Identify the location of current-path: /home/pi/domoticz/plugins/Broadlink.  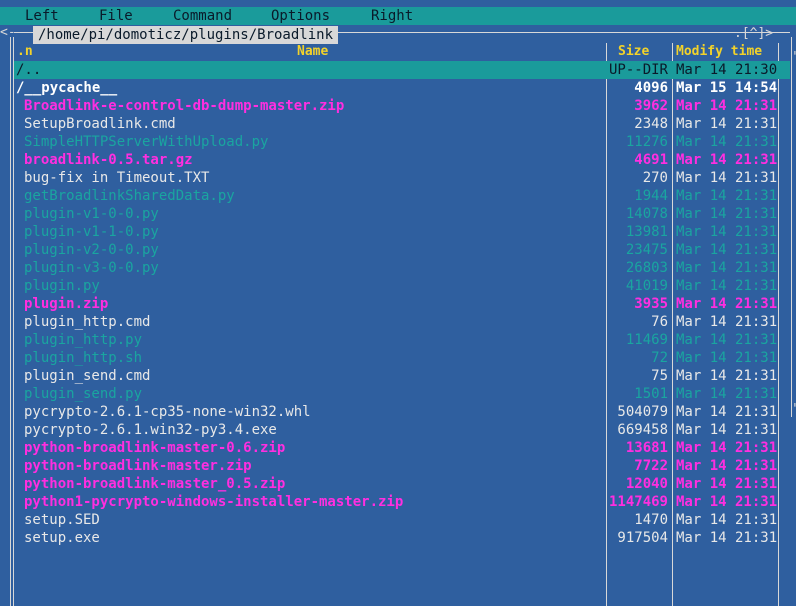
(186, 35).